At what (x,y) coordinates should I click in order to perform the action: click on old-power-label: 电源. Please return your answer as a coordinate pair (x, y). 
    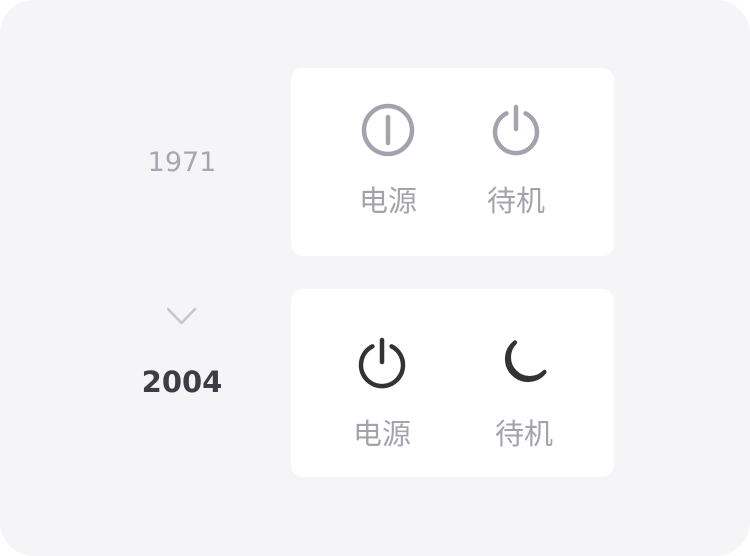
    Looking at the image, I should click on (387, 201).